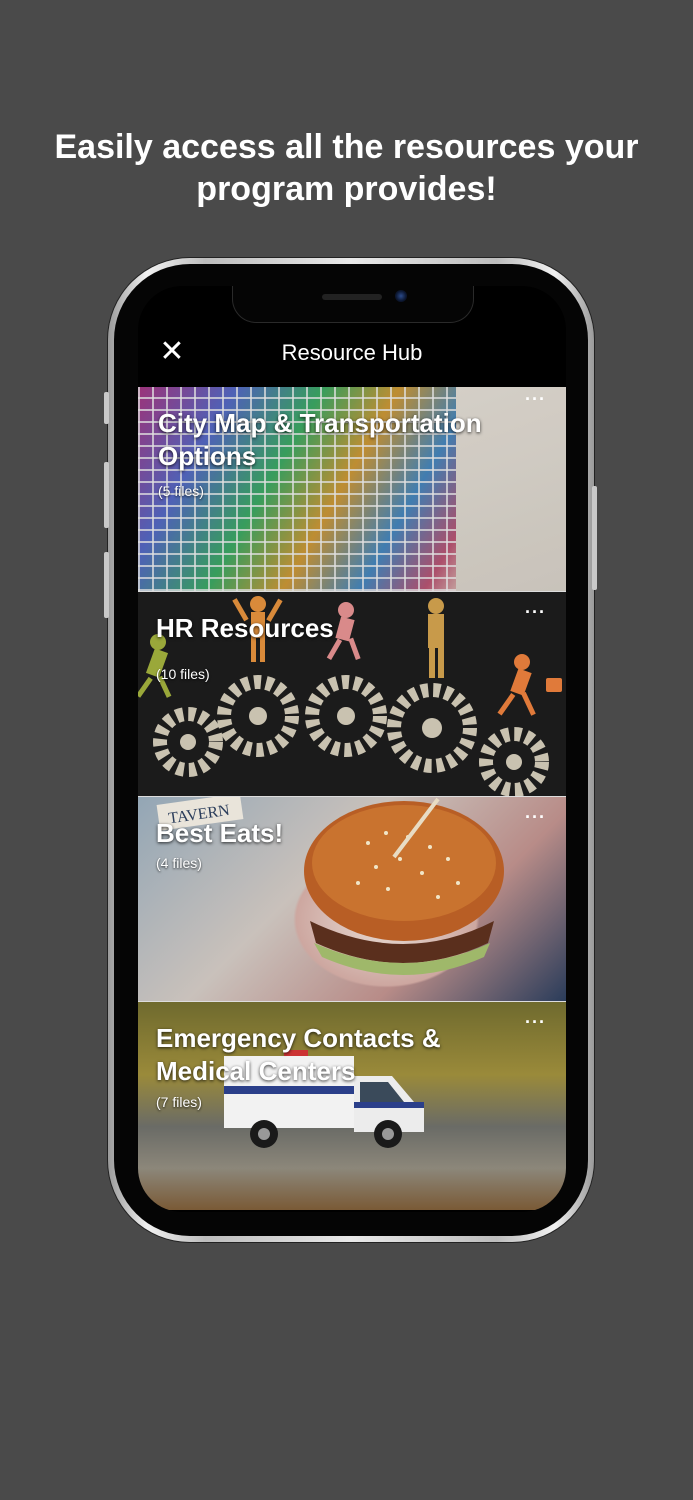  What do you see at coordinates (106, 495) in the screenshot?
I see `volume-up-button` at bounding box center [106, 495].